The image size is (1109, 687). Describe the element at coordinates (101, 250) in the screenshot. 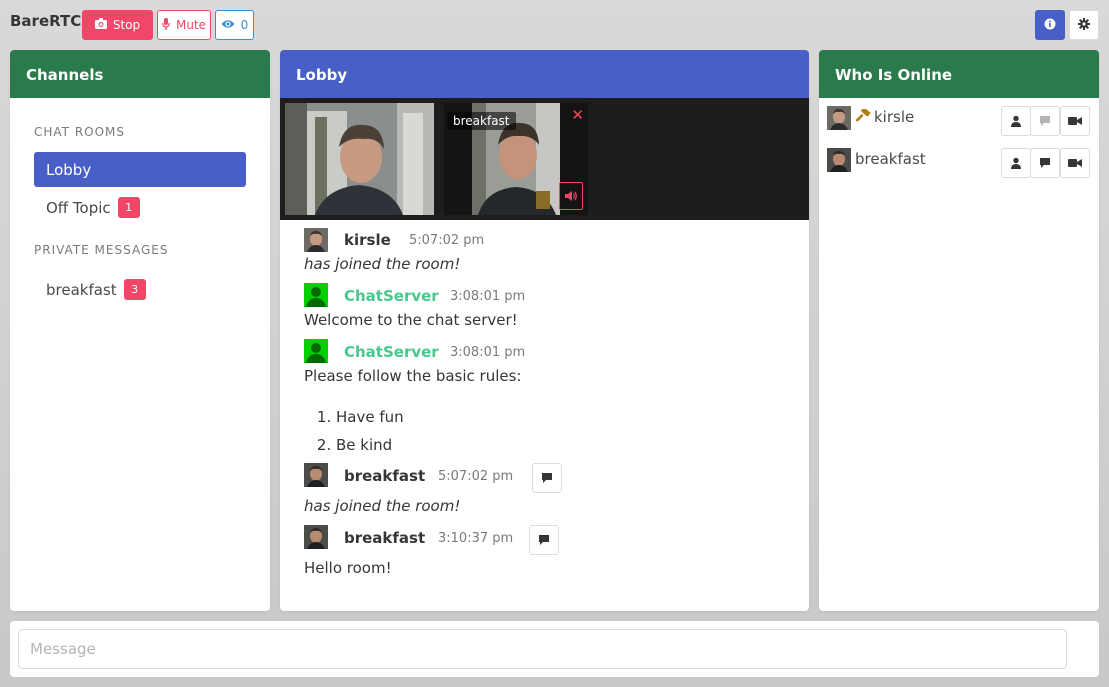

I see `private-messages-label: PRIVATE MESSAGES` at that location.